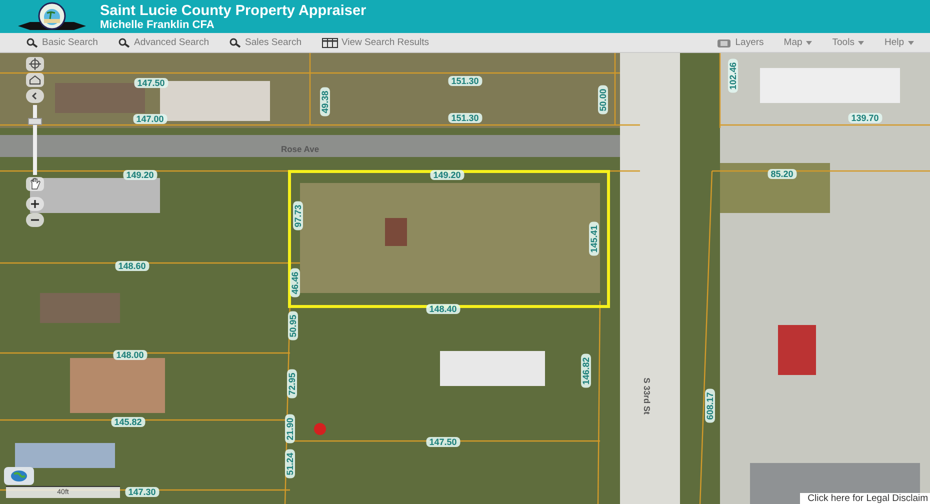  Describe the element at coordinates (35, 184) in the screenshot. I see `hand-icon` at that location.